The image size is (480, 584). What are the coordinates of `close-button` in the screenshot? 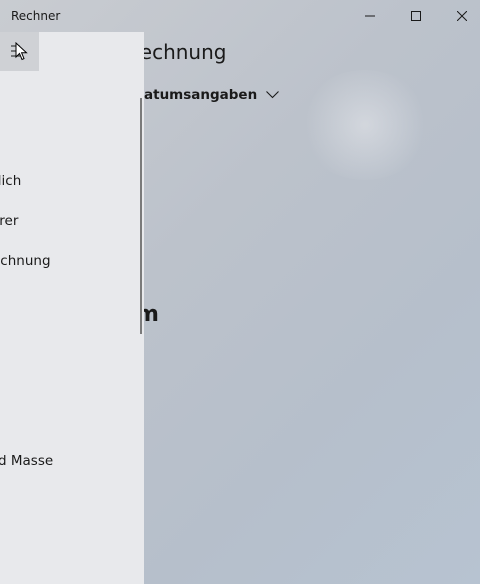 It's located at (459, 16).